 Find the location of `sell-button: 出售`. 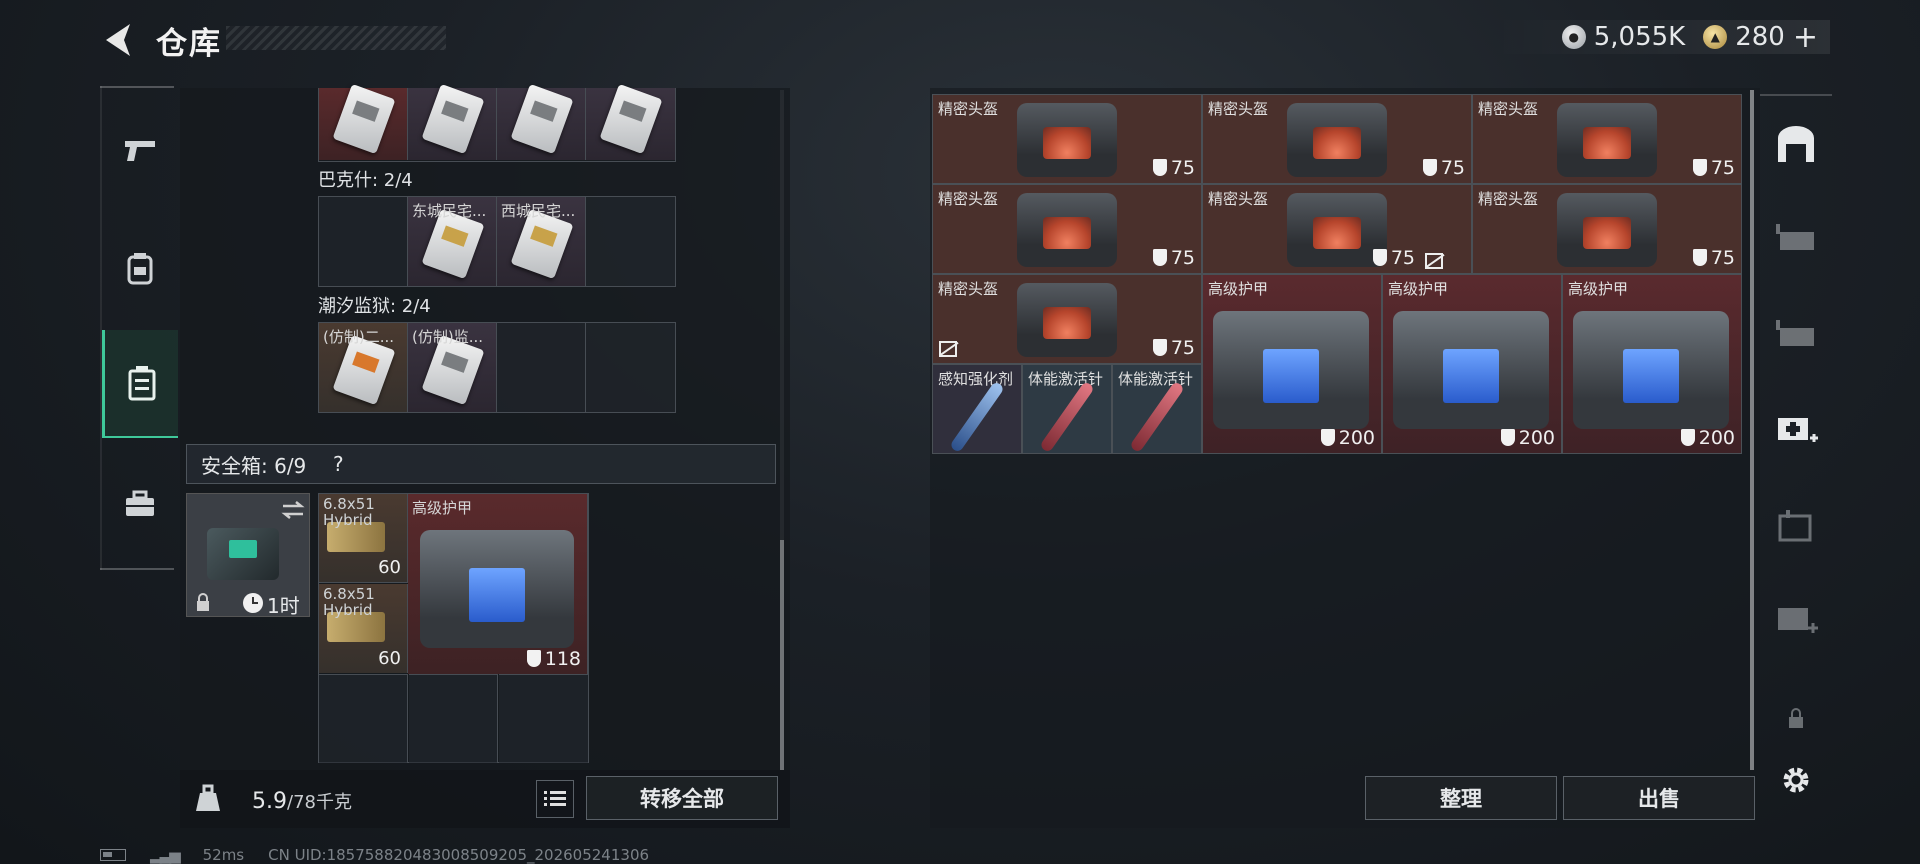

sell-button: 出售 is located at coordinates (1659, 798).